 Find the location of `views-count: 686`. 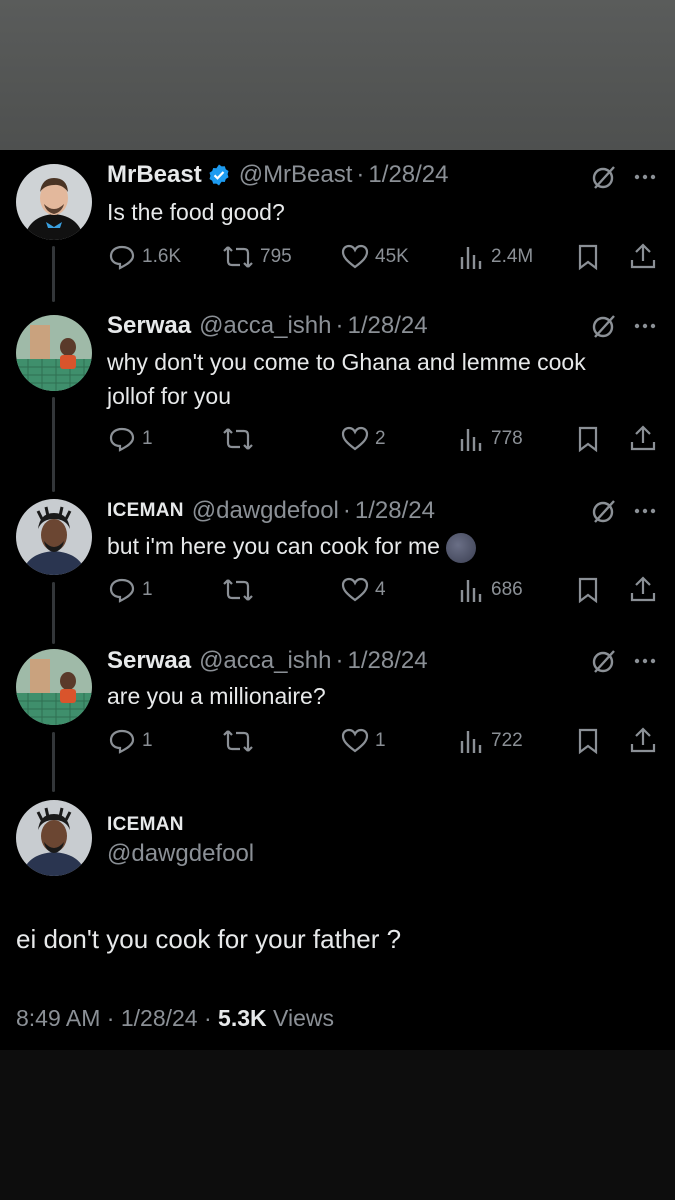

views-count: 686 is located at coordinates (507, 589).